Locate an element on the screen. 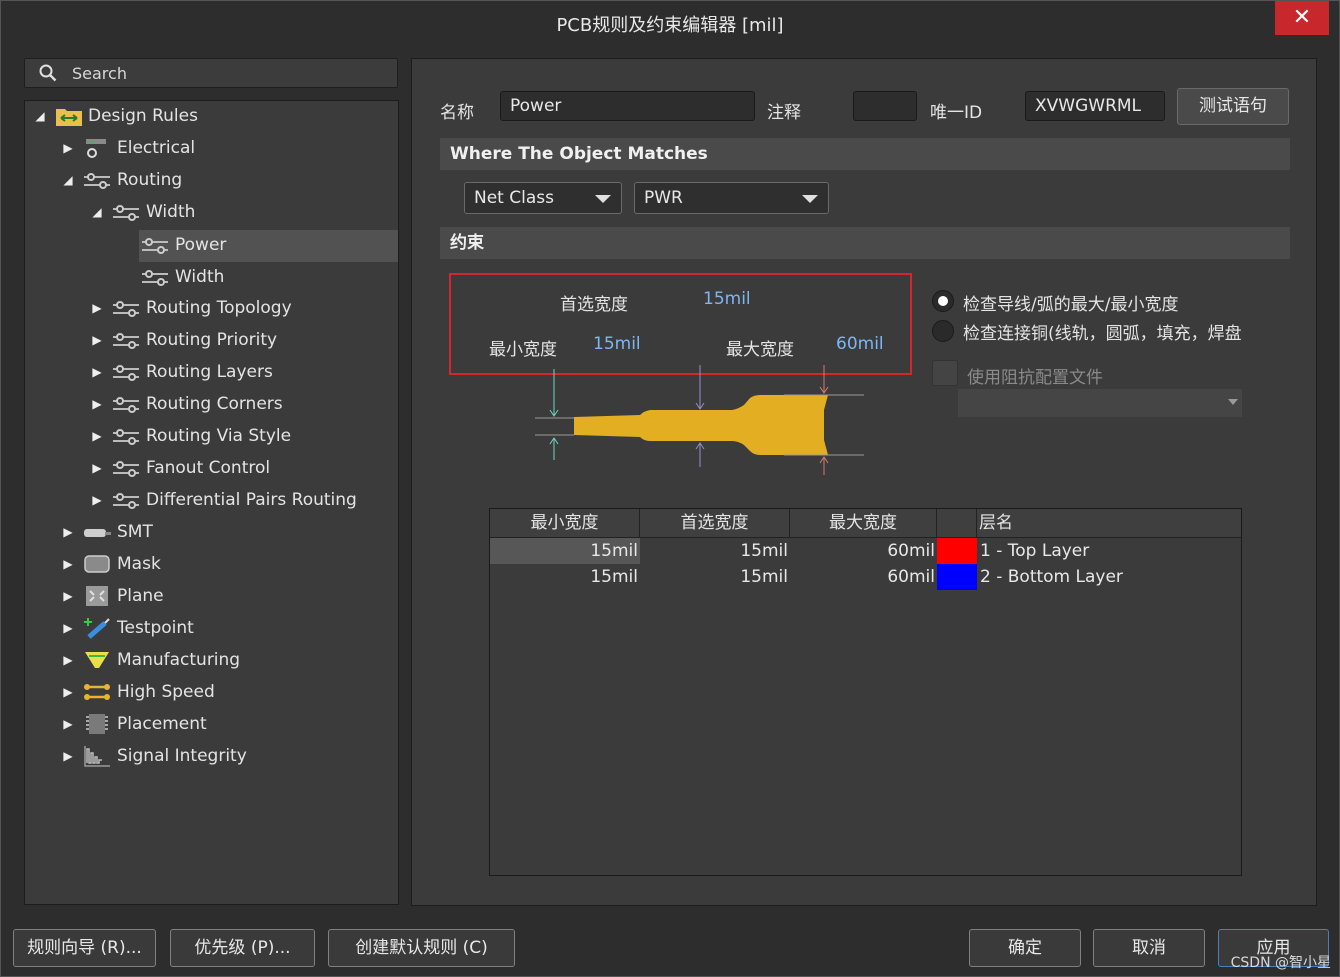 The height and width of the screenshot is (977, 1340). impedance-checkbox-label: 使用阻抗配置文件 is located at coordinates (1035, 378).